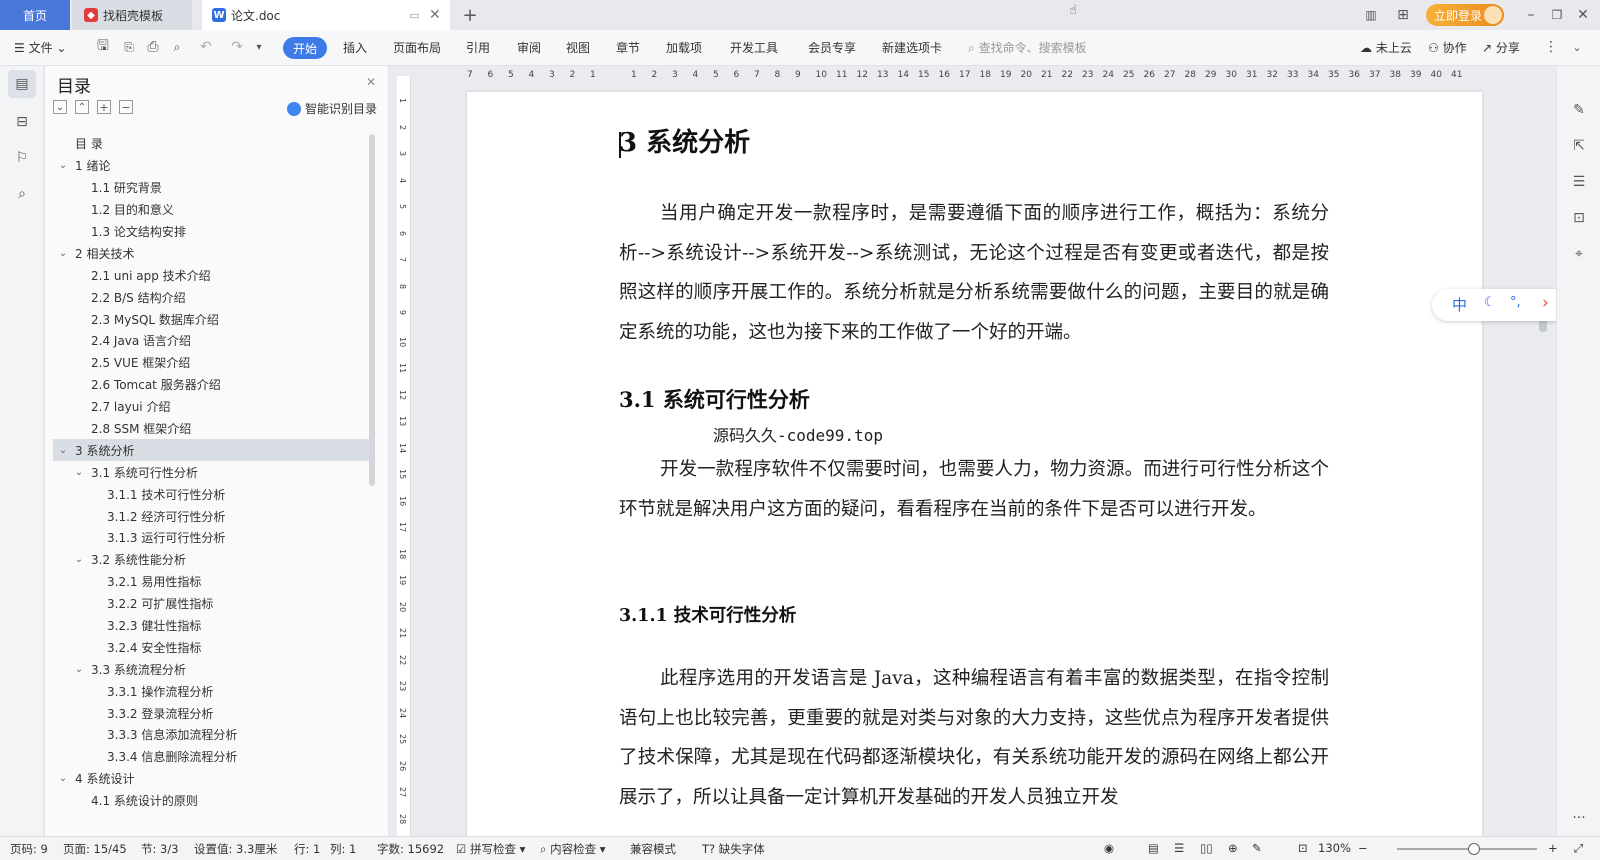 This screenshot has height=860, width=1600. What do you see at coordinates (211, 144) in the screenshot?
I see `toc-item: 目 录` at bounding box center [211, 144].